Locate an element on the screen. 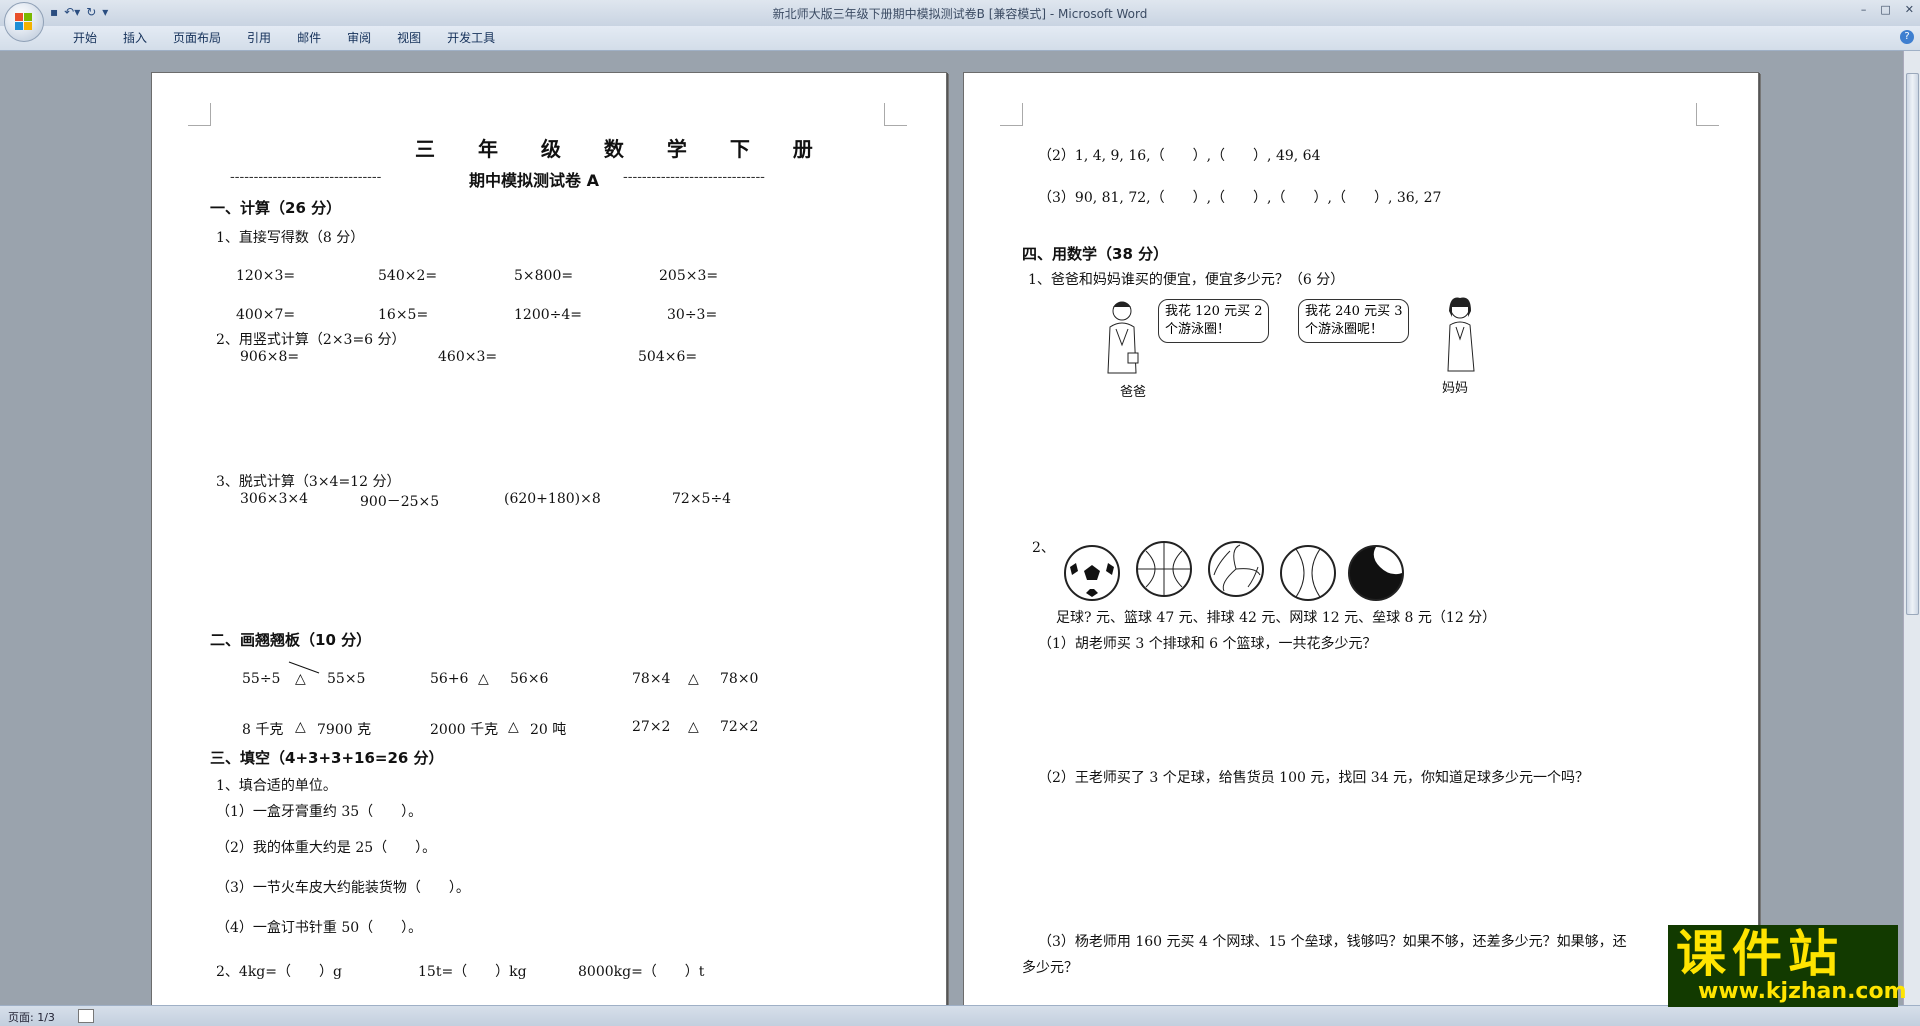 The height and width of the screenshot is (1026, 1920). status-bar: 页面: 1/3 is located at coordinates (960, 1015).